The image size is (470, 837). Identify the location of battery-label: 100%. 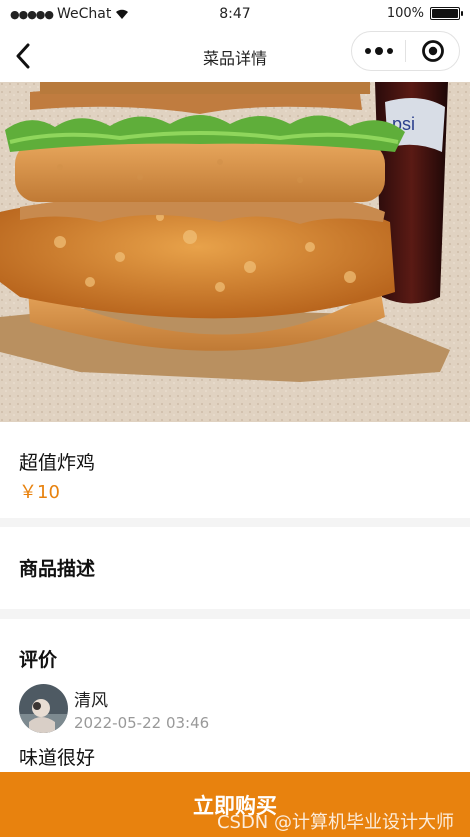
(405, 13).